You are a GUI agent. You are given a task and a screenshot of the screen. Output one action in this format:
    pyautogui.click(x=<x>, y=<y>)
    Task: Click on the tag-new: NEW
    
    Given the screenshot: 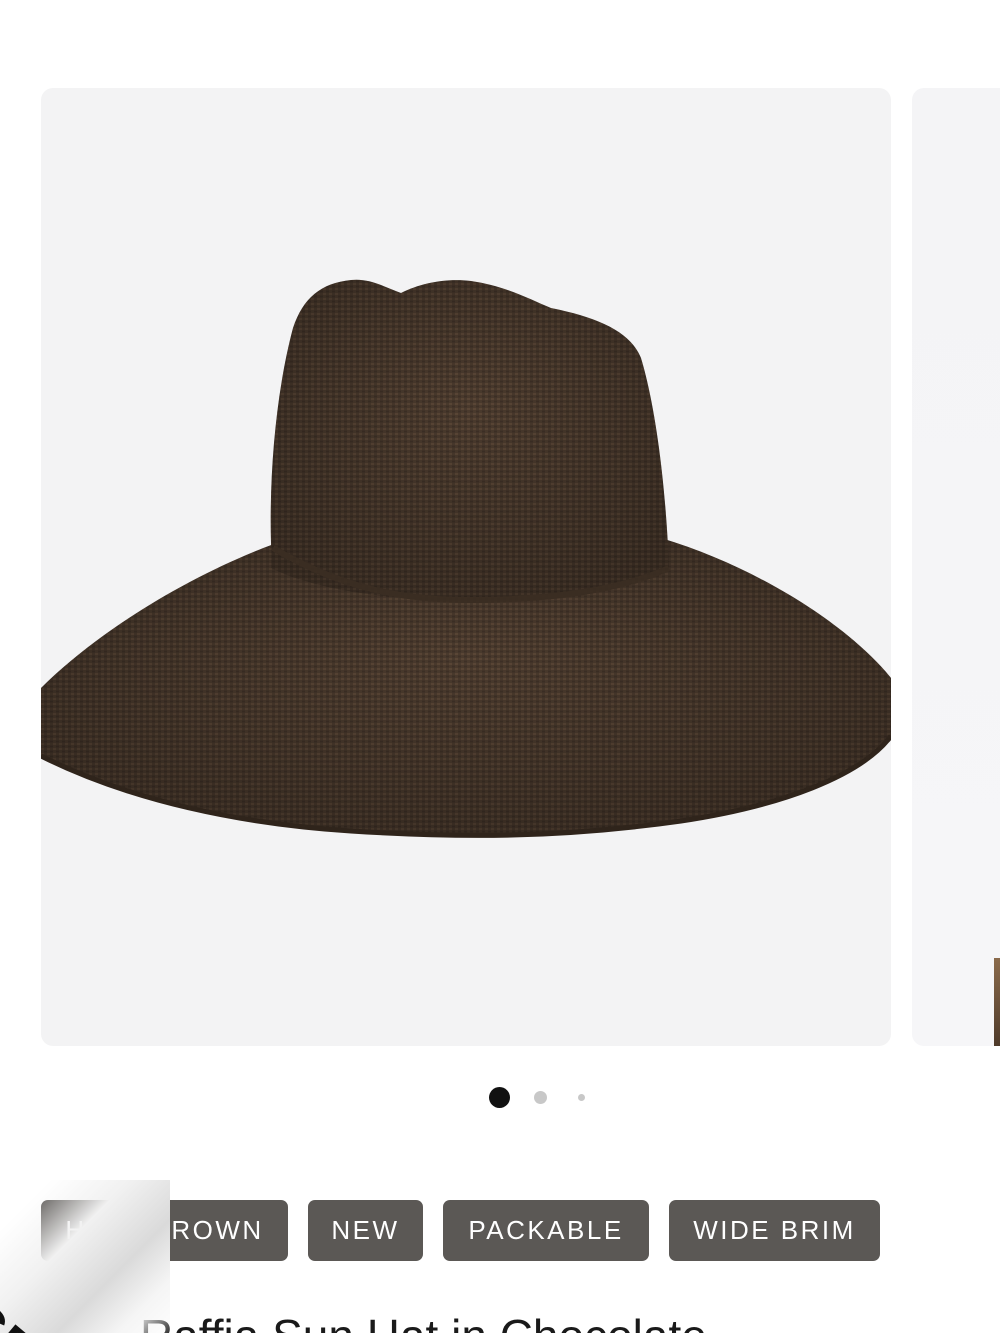 What is the action you would take?
    pyautogui.click(x=365, y=1230)
    